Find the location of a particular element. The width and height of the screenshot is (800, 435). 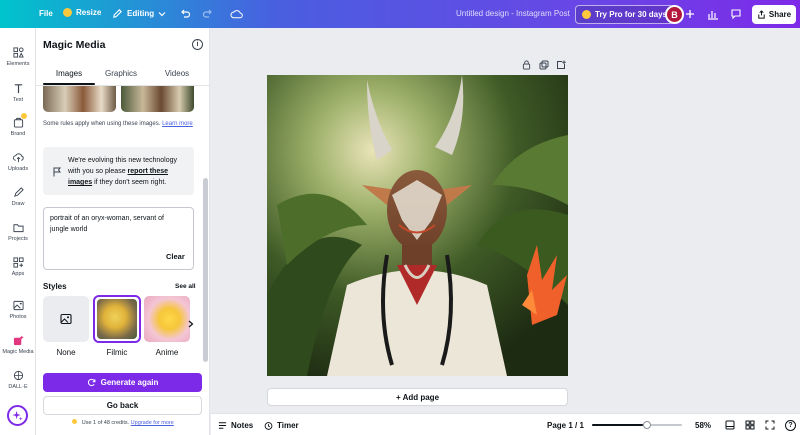

try-pro-button: Try Pro for 30 days is located at coordinates (625, 14).